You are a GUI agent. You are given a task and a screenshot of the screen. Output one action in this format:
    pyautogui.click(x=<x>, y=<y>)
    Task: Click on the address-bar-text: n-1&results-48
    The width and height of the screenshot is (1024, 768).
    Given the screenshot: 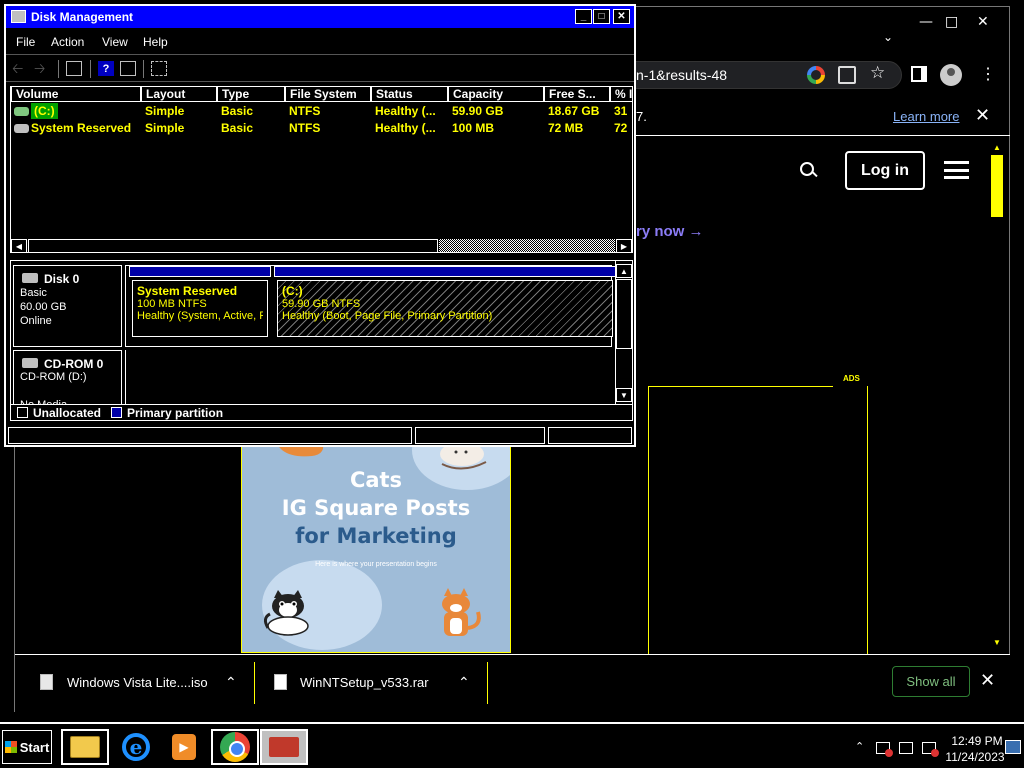 What is the action you would take?
    pyautogui.click(x=681, y=75)
    